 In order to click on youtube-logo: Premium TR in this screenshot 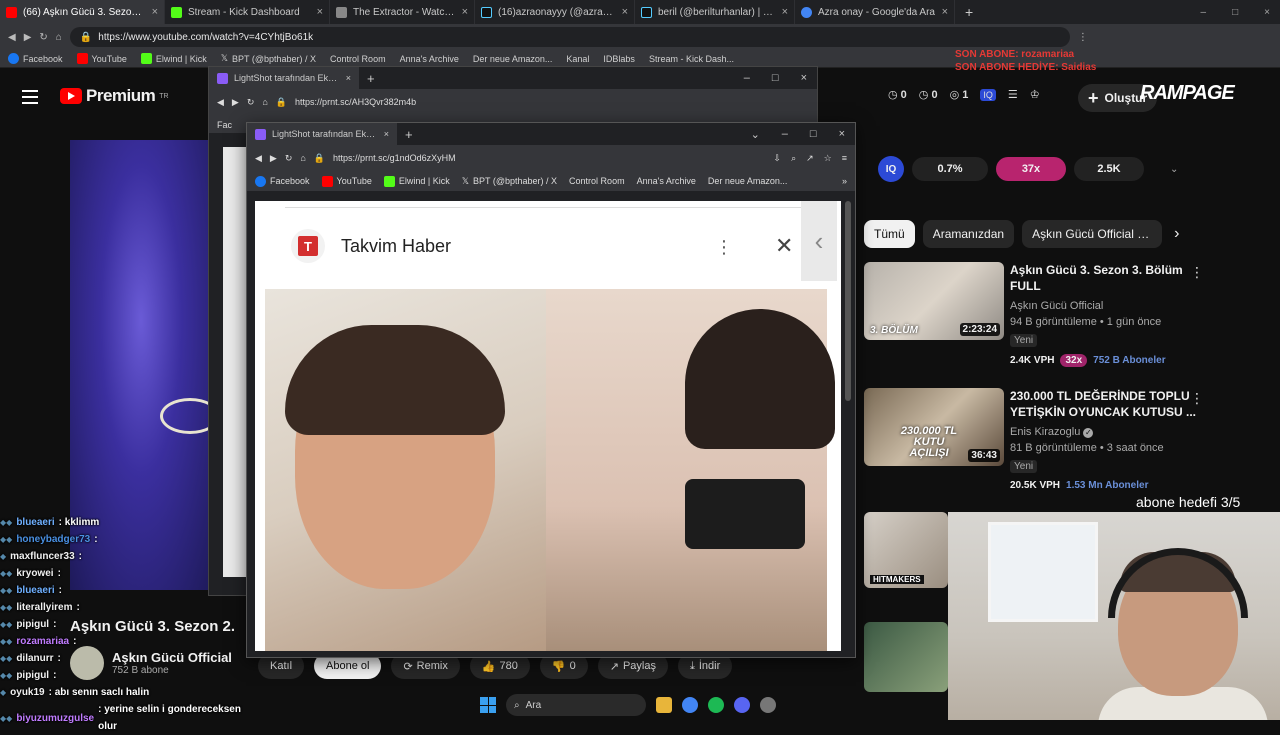, I will do `click(114, 96)`.